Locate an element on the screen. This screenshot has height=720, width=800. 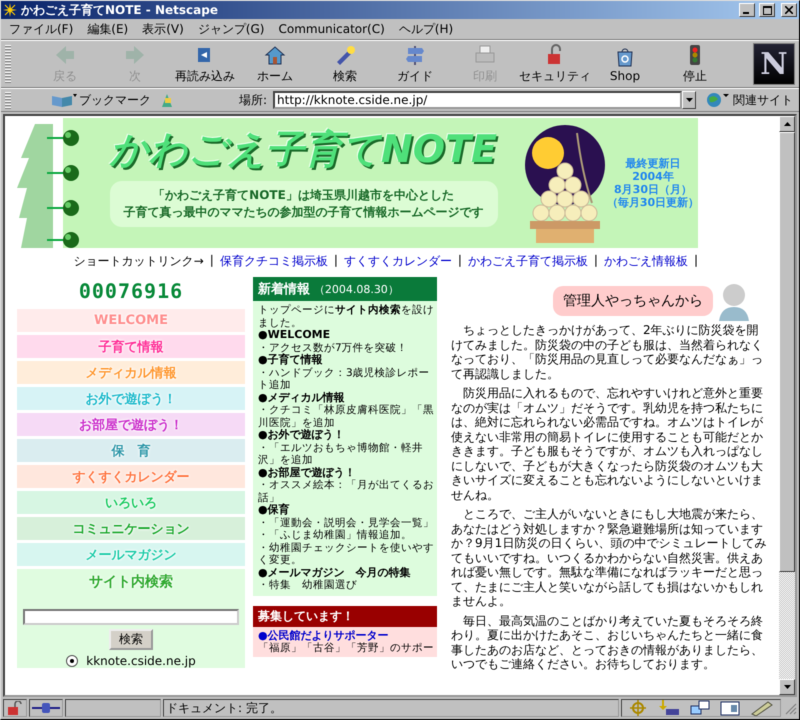
left-arrow-icon is located at coordinates (65, 55).